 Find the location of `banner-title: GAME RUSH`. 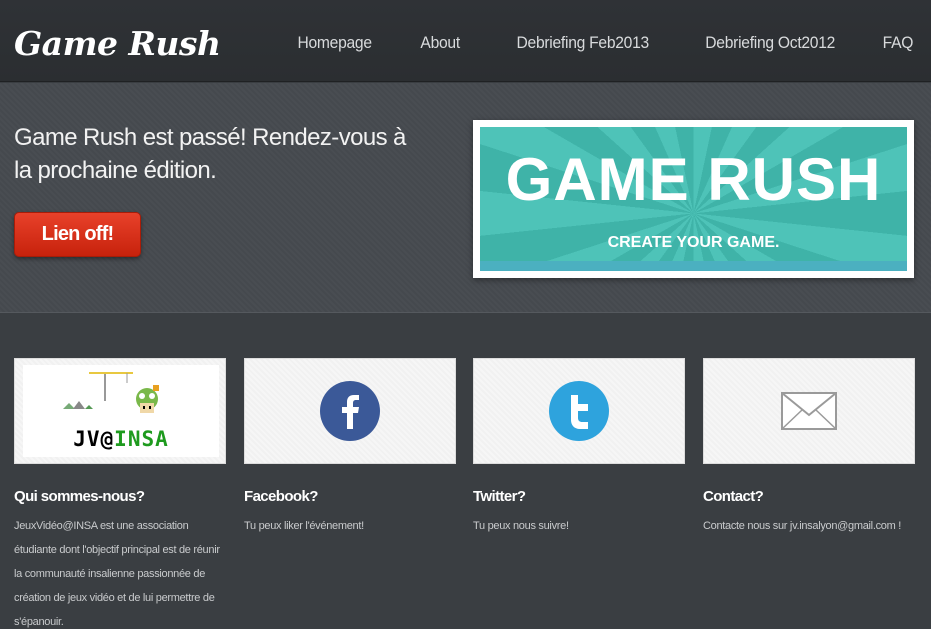

banner-title: GAME RUSH is located at coordinates (693, 179).